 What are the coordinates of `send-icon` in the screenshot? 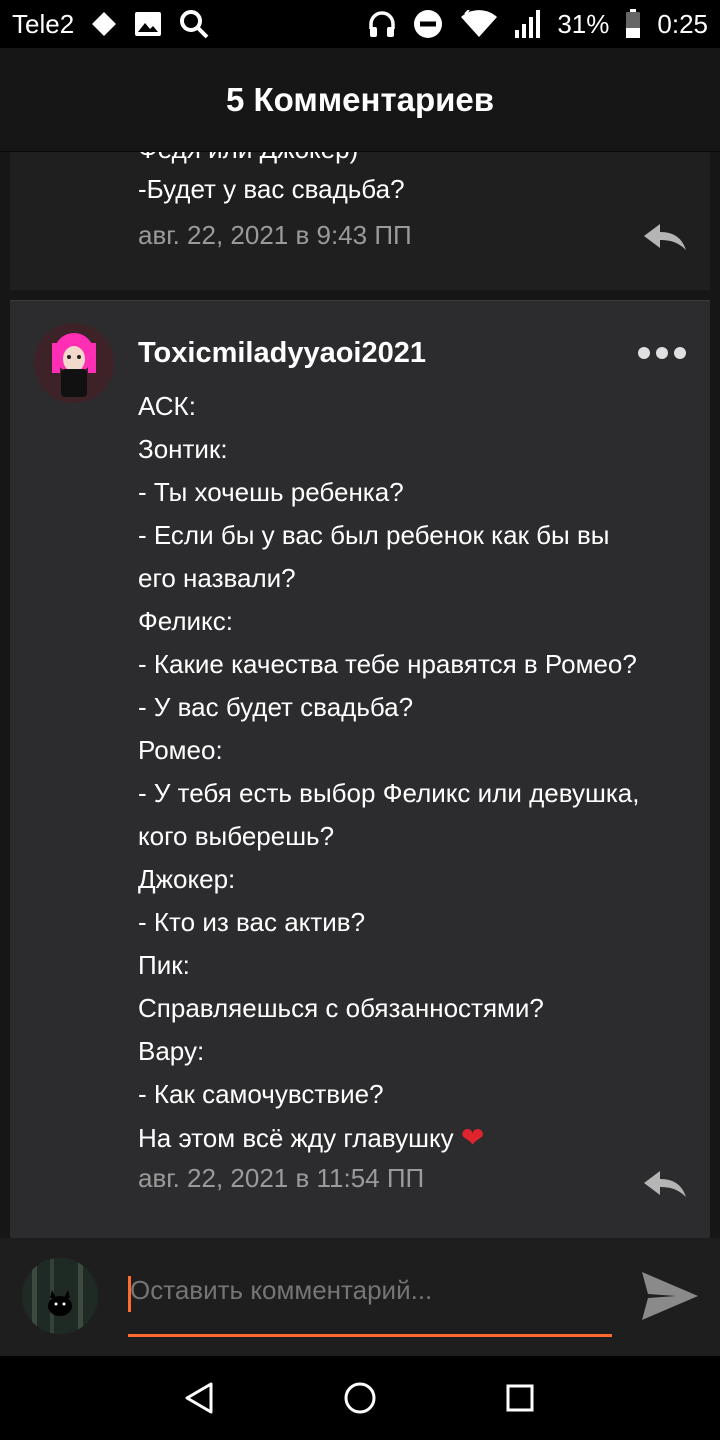 It's located at (670, 1296).